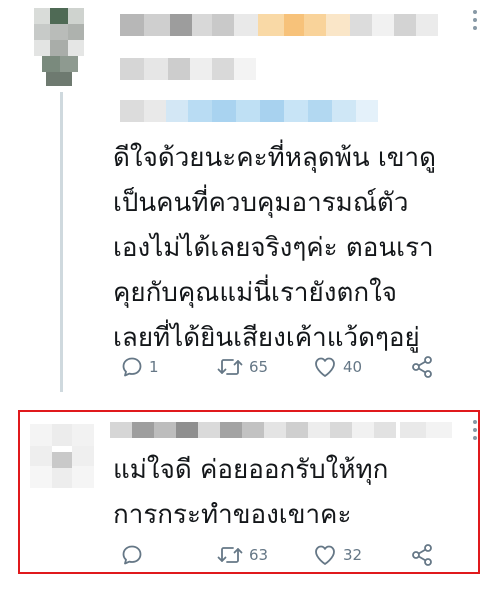 This screenshot has width=500, height=594. I want to click on like-button: 40, so click(337, 367).